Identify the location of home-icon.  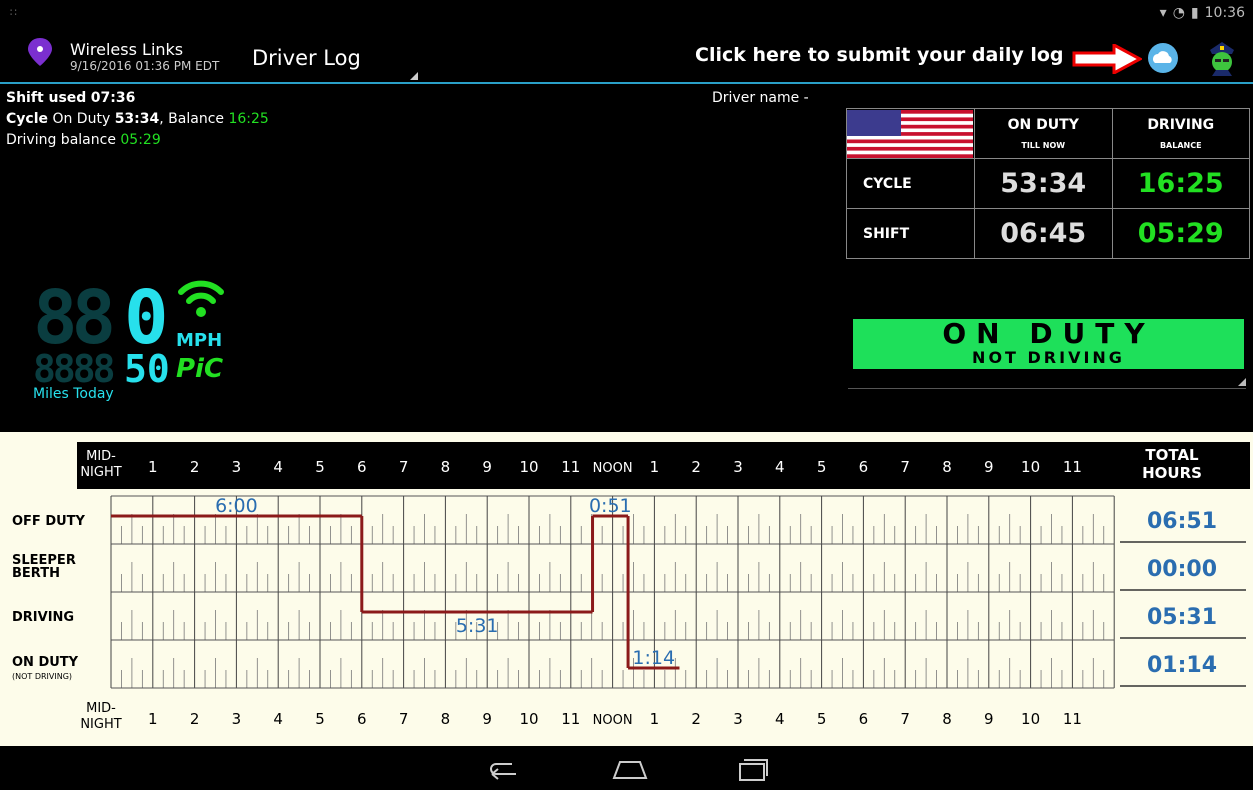
(630, 769).